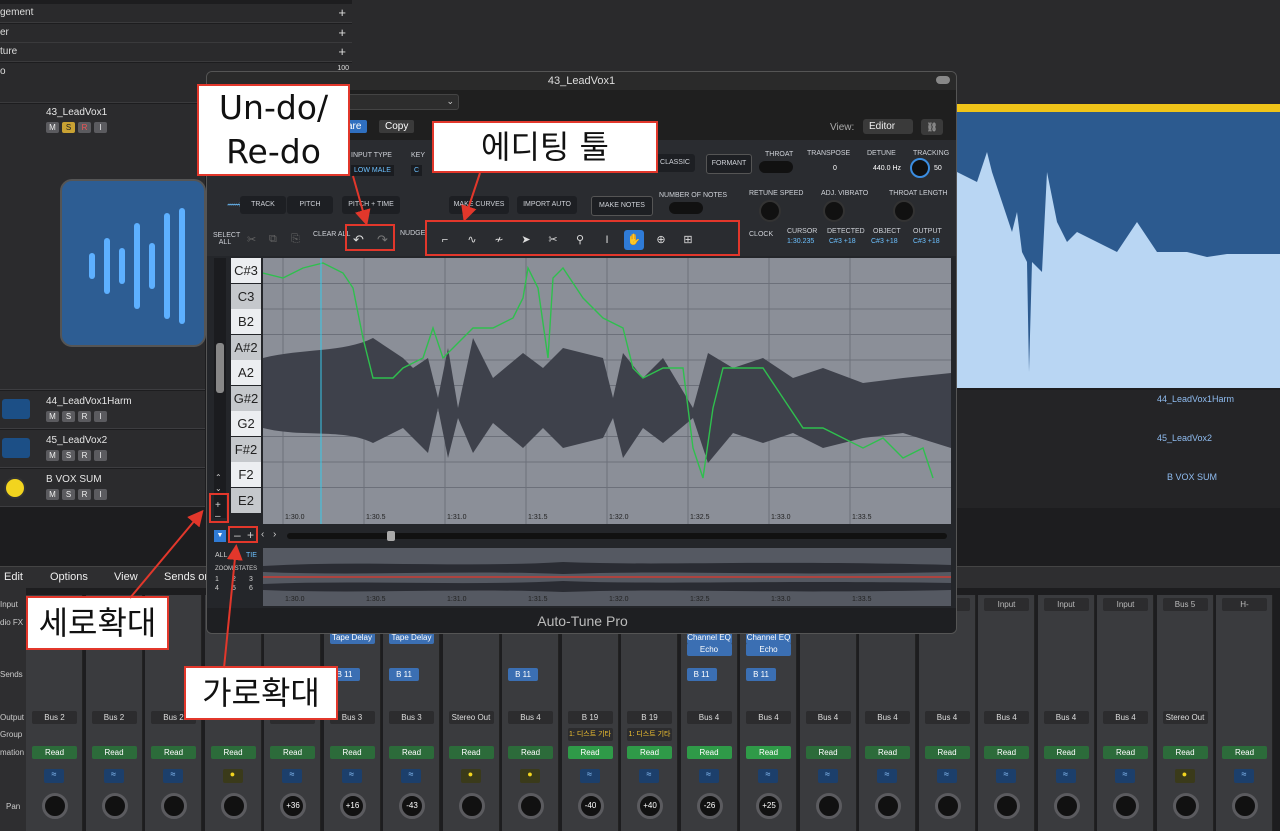 The height and width of the screenshot is (831, 1280). Describe the element at coordinates (262, 534) in the screenshot. I see `scroll-left-icon: ‹` at that location.